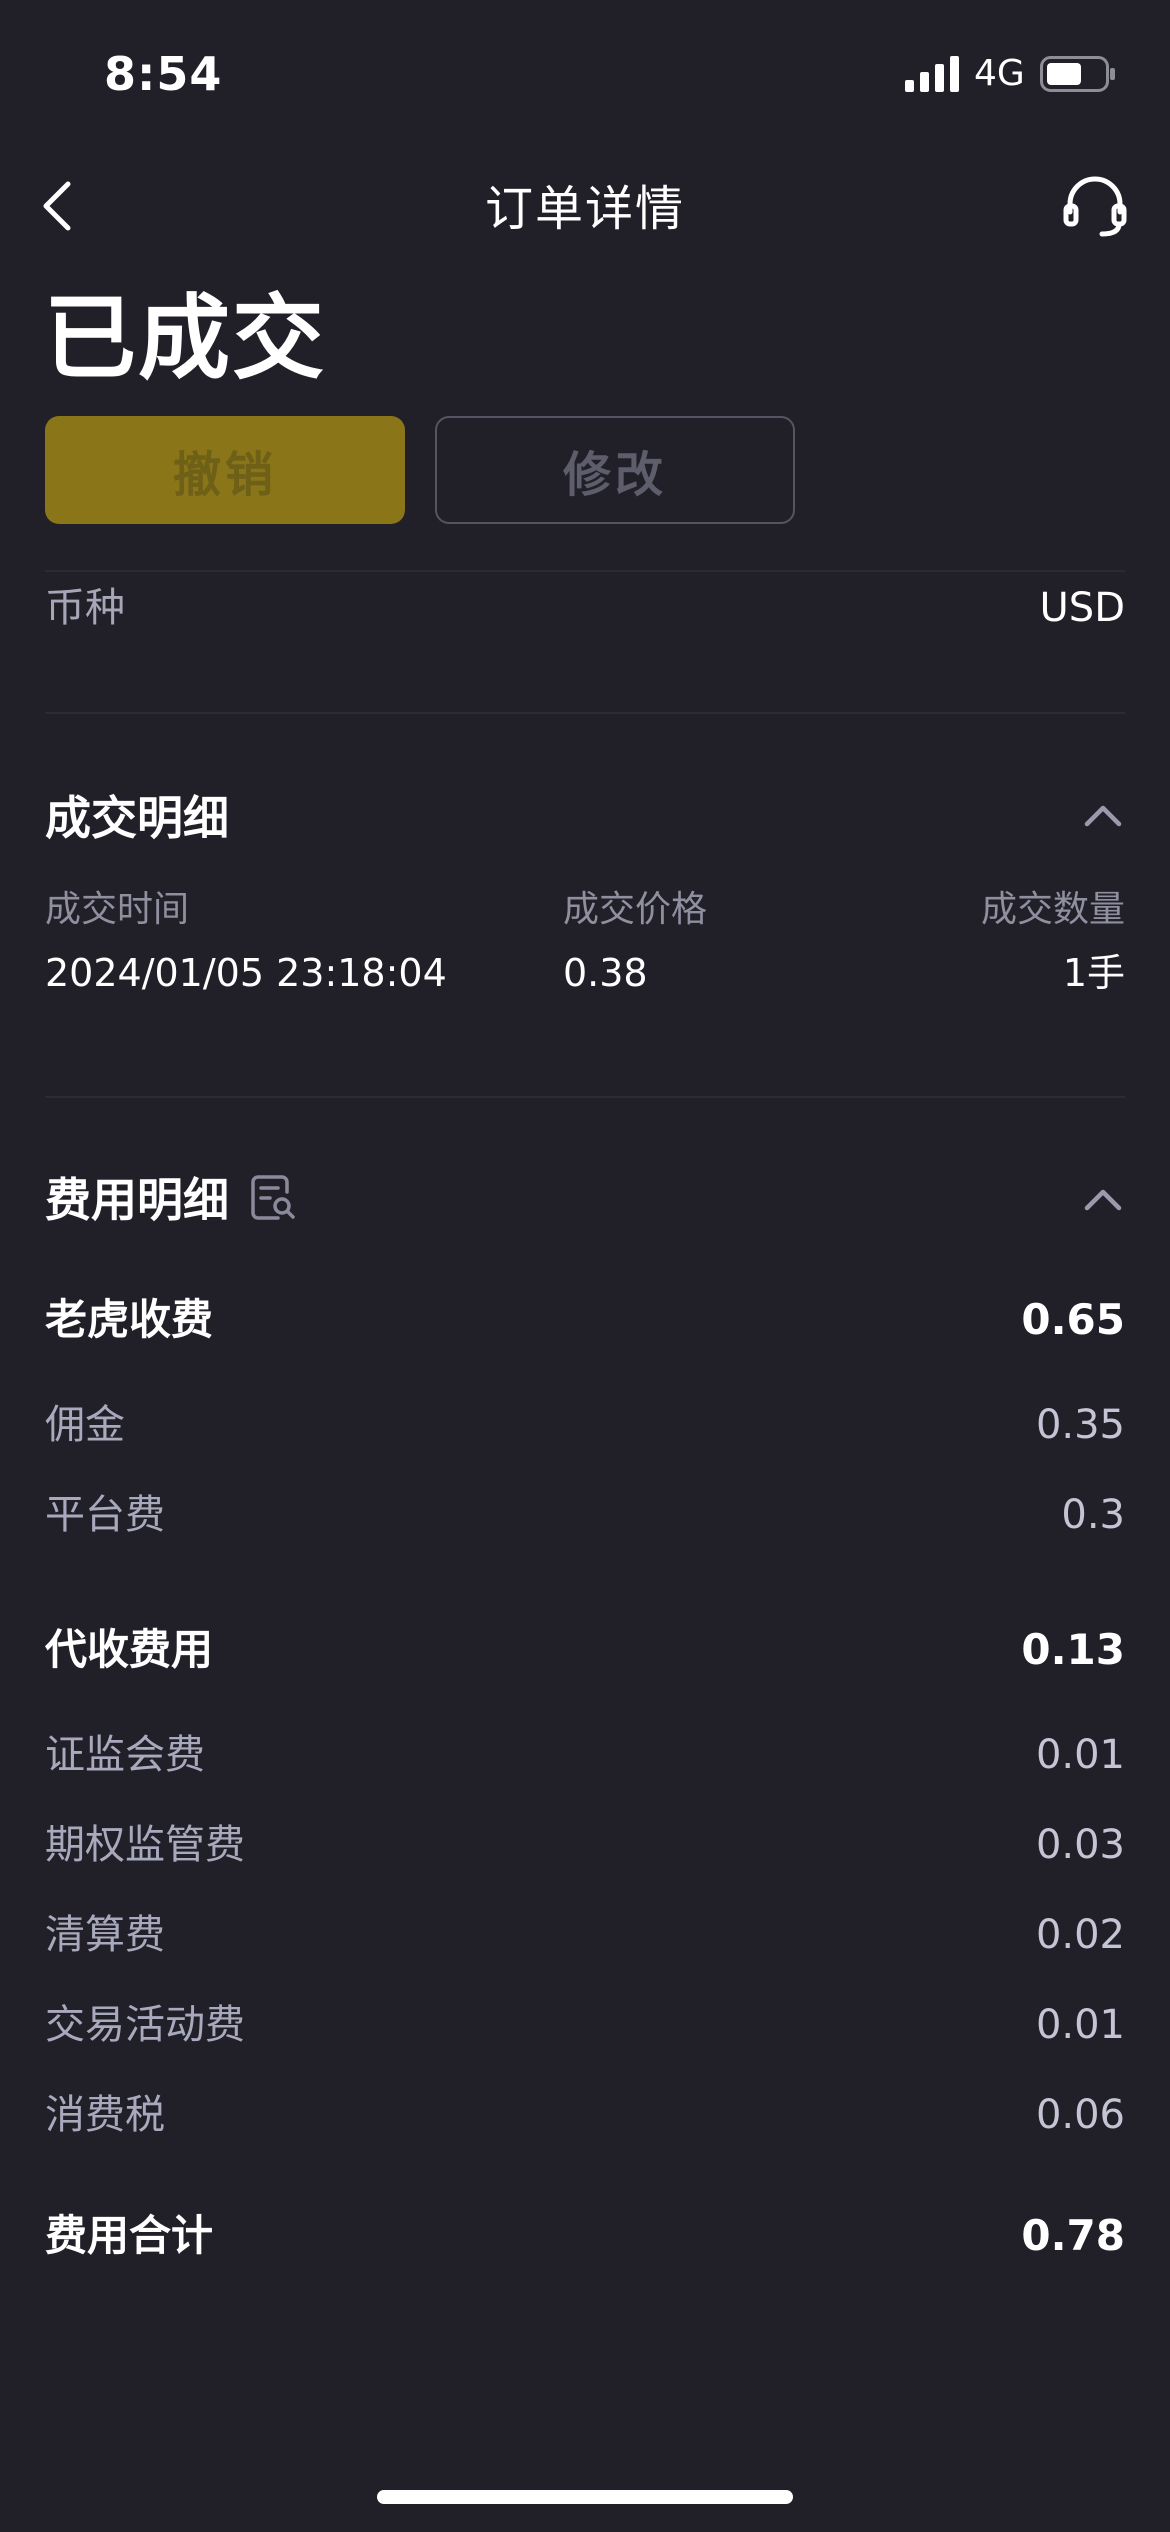 This screenshot has width=1170, height=2532. Describe the element at coordinates (999, 73) in the screenshot. I see `network-type: 4G` at that location.